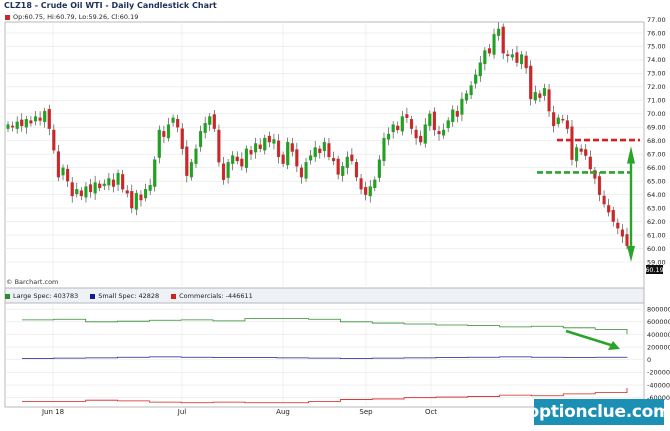 The height and width of the screenshot is (431, 670). What do you see at coordinates (656, 195) in the screenshot?
I see `price-tick-label: 64.00` at bounding box center [656, 195].